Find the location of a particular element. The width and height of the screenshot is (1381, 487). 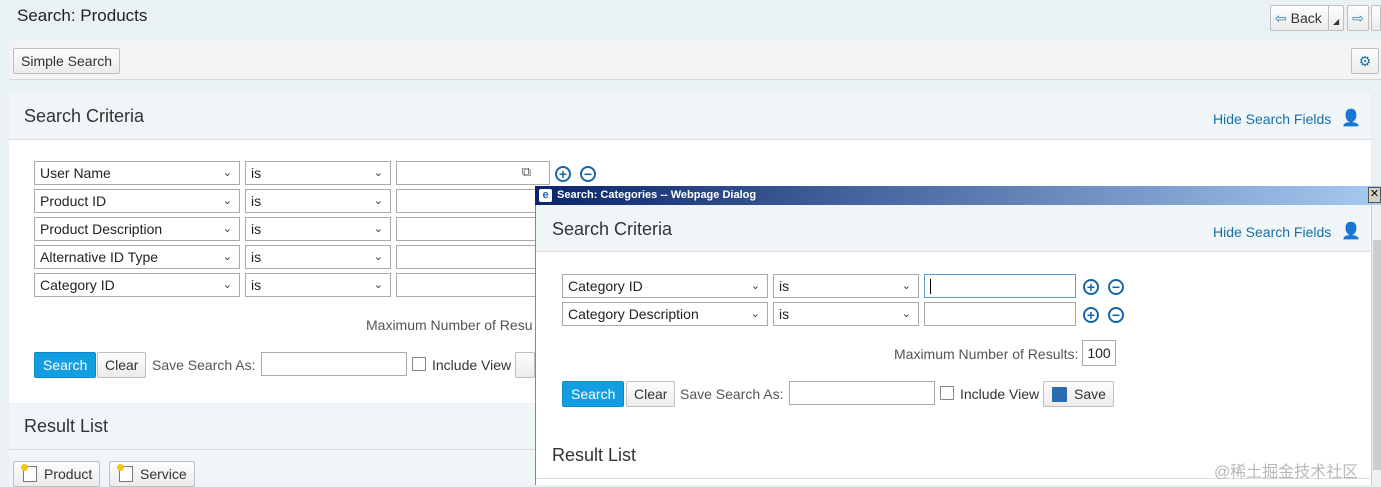

criteria-op-select-2: is ⌄ is located at coordinates (318, 201).